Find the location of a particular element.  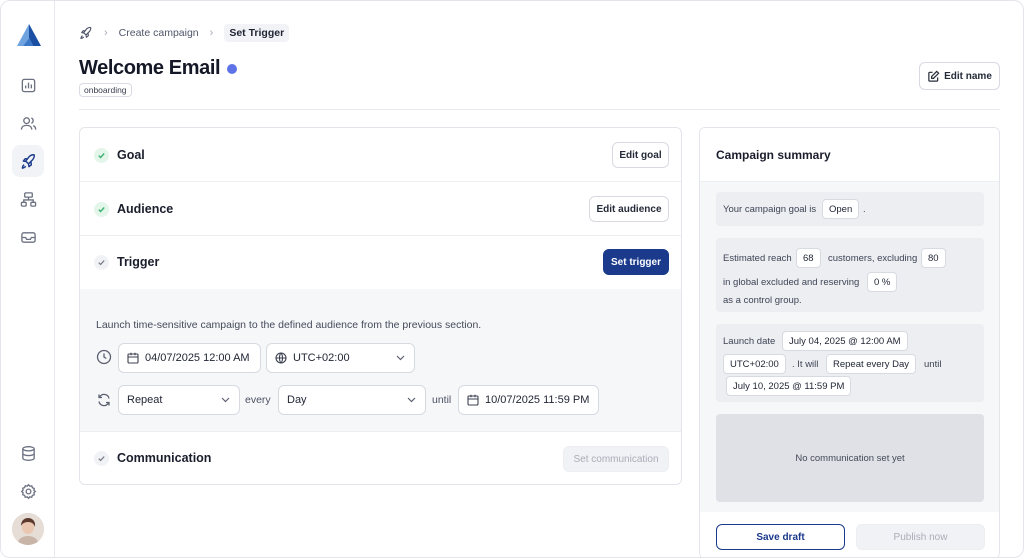

campaign-tag: onboarding is located at coordinates (105, 90).